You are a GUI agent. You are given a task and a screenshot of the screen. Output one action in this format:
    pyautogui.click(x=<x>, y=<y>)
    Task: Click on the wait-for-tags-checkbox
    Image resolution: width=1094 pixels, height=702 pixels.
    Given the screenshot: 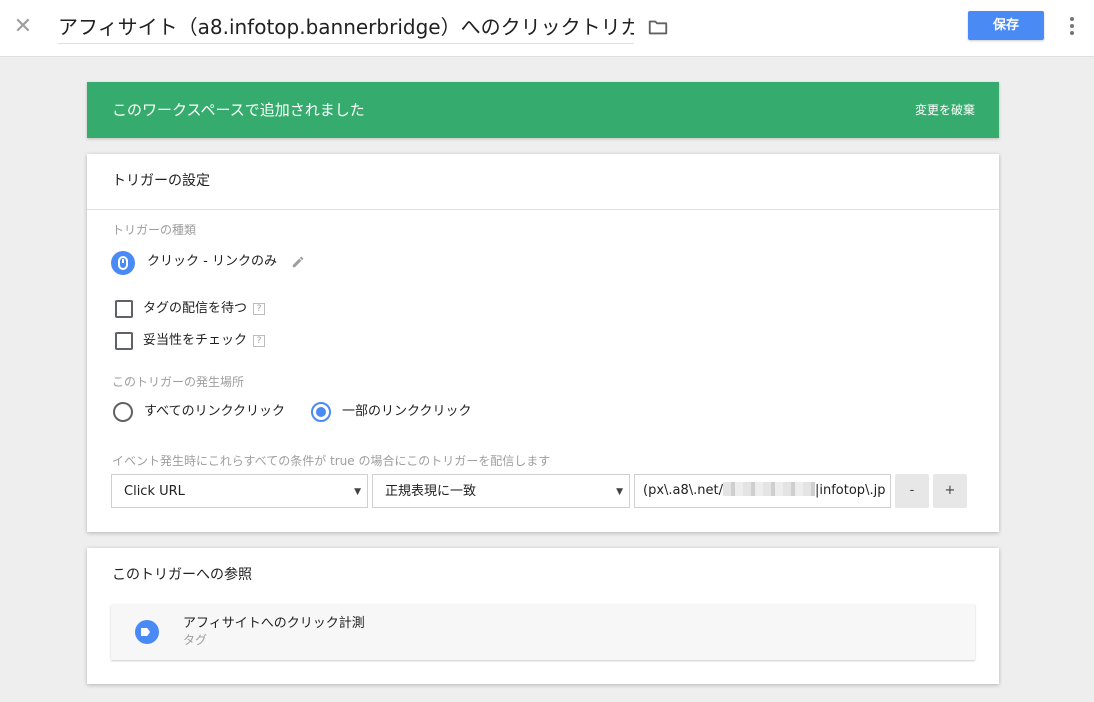 What is the action you would take?
    pyautogui.click(x=124, y=309)
    